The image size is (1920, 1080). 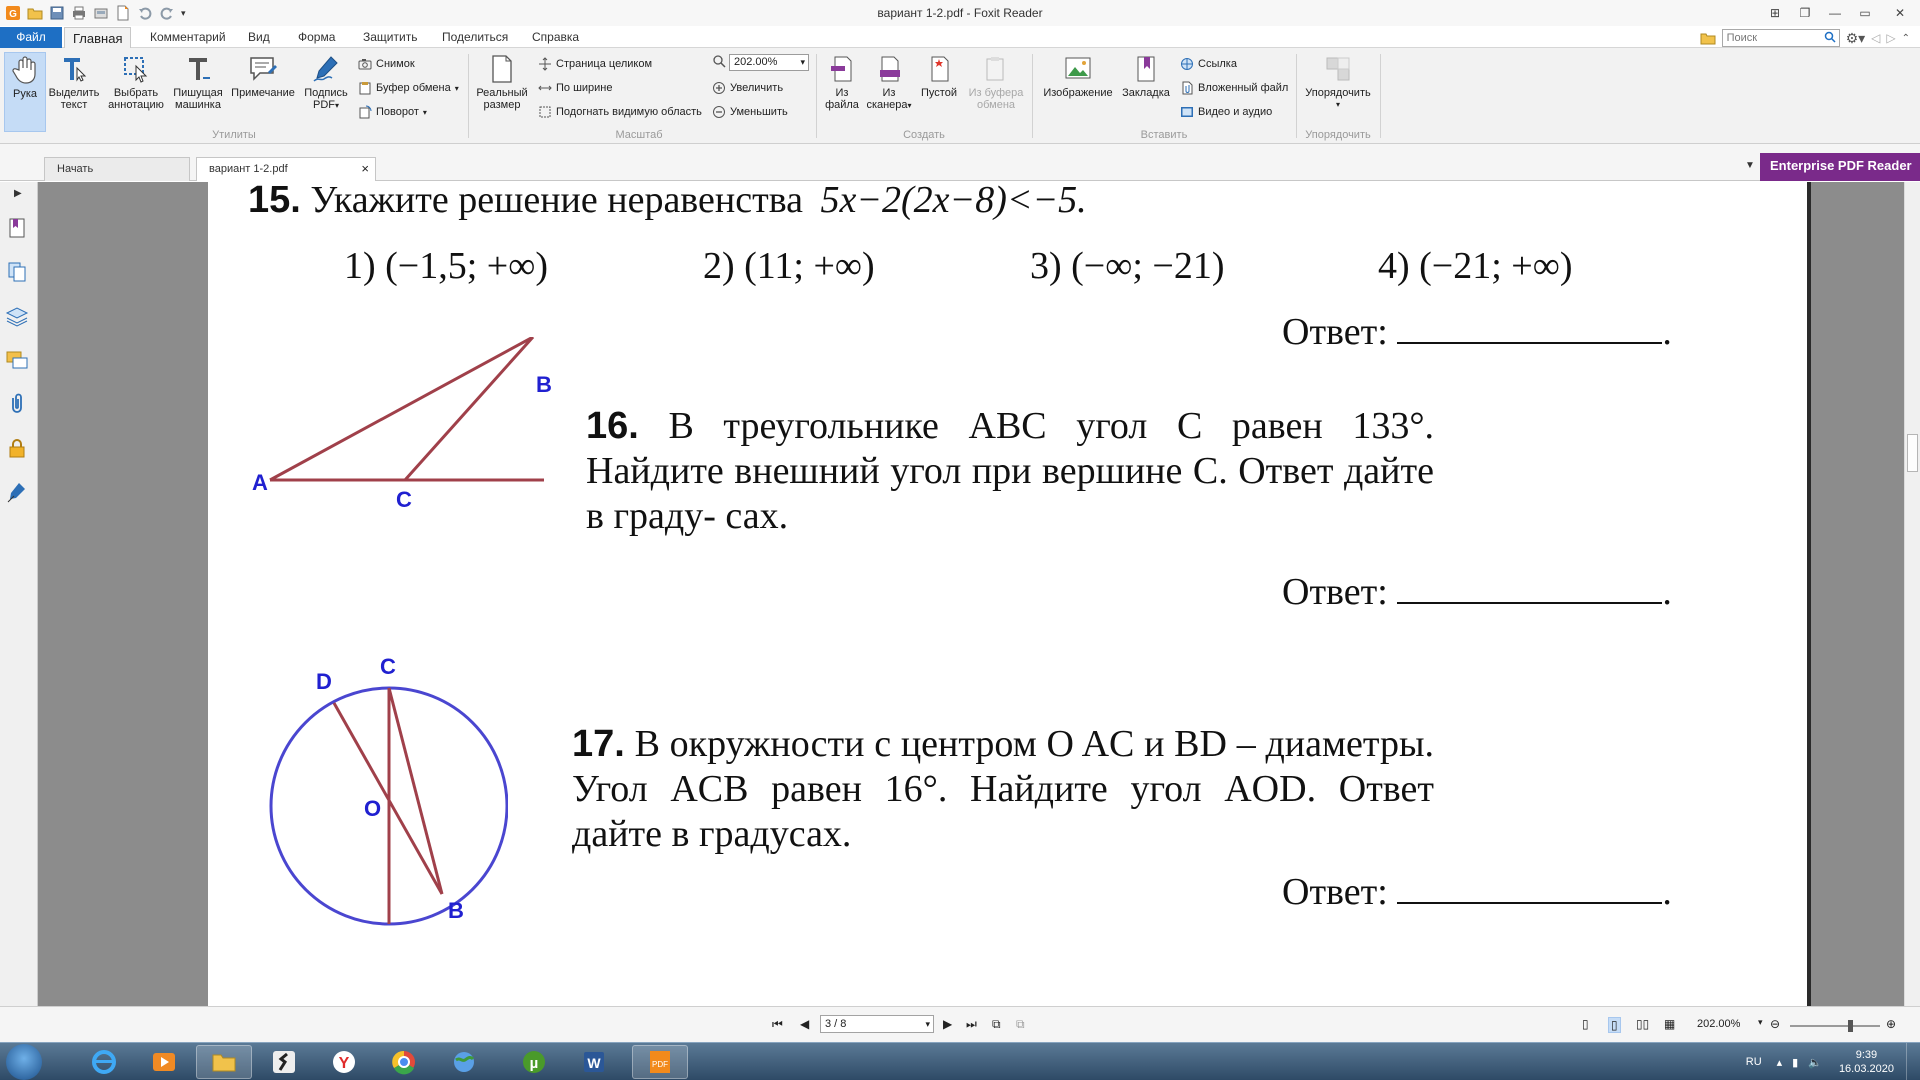 I want to click on zoom-out-button: Уменьшить, so click(x=750, y=112).